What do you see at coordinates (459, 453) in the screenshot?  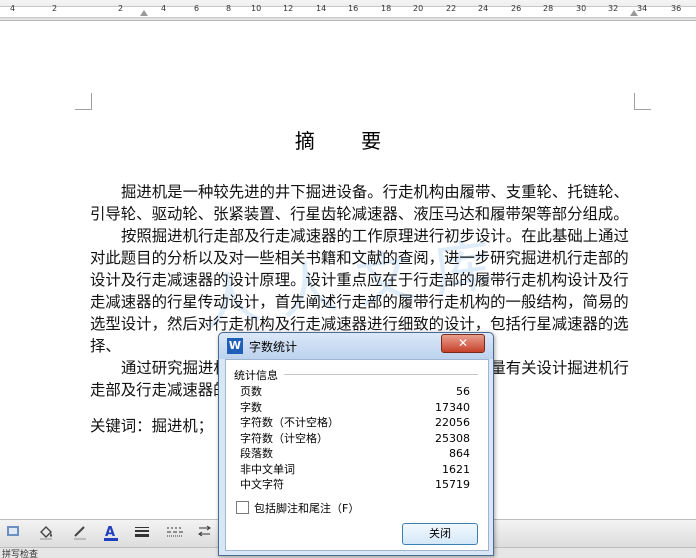 I see `stat-value: 864` at bounding box center [459, 453].